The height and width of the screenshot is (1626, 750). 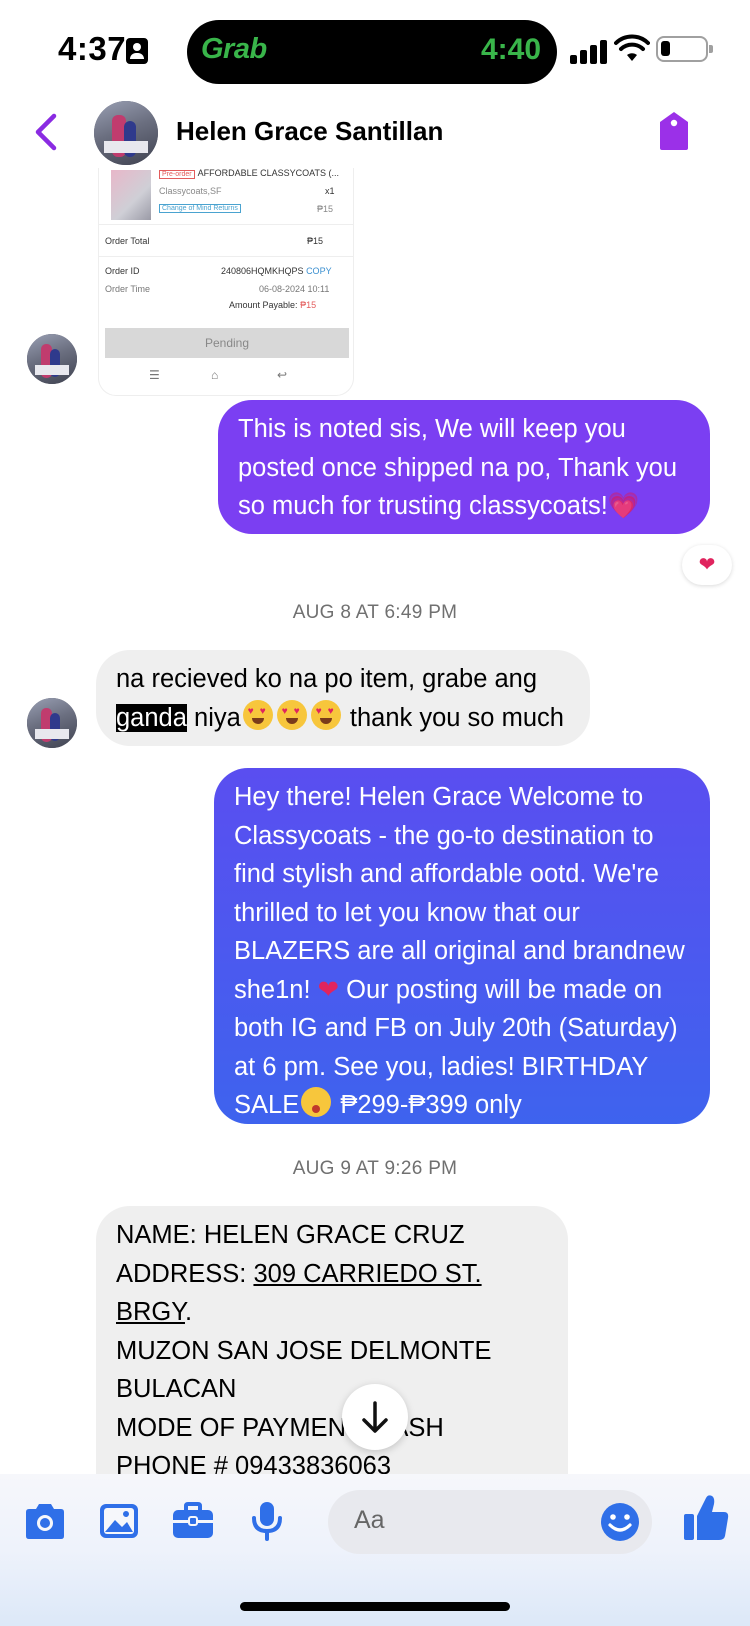 I want to click on emoji-icon, so click(x=620, y=1522).